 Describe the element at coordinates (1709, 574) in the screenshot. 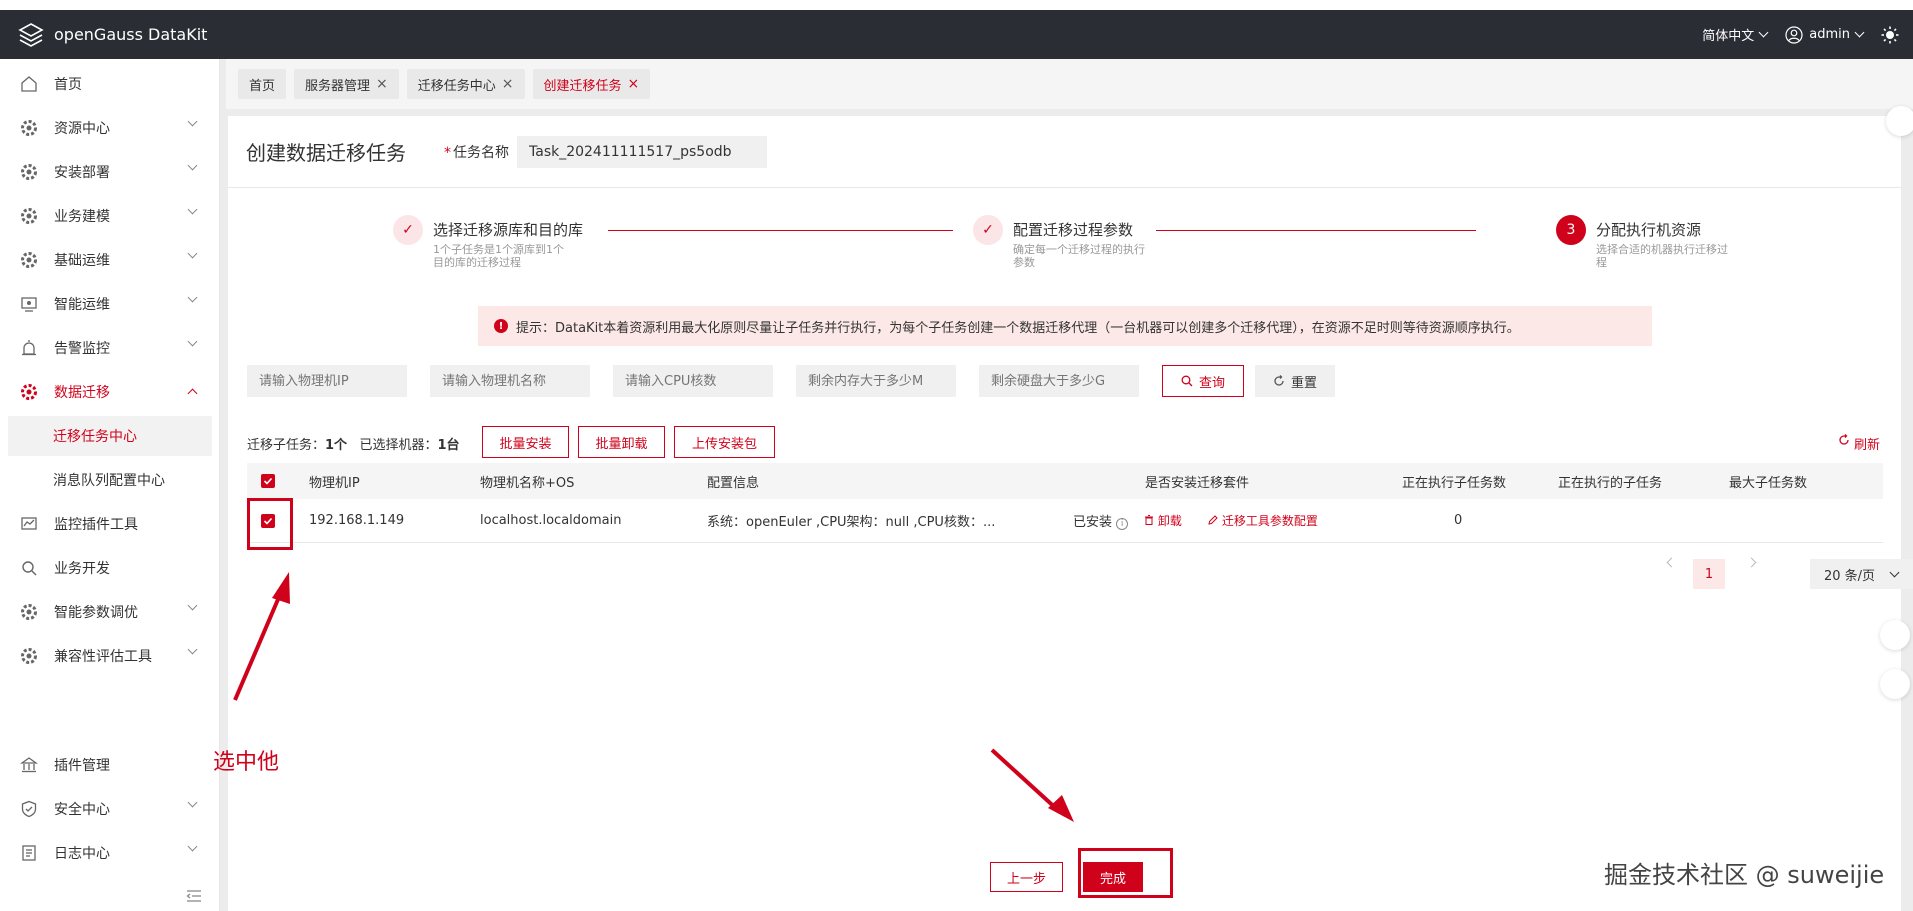

I see `page-number: 1` at that location.